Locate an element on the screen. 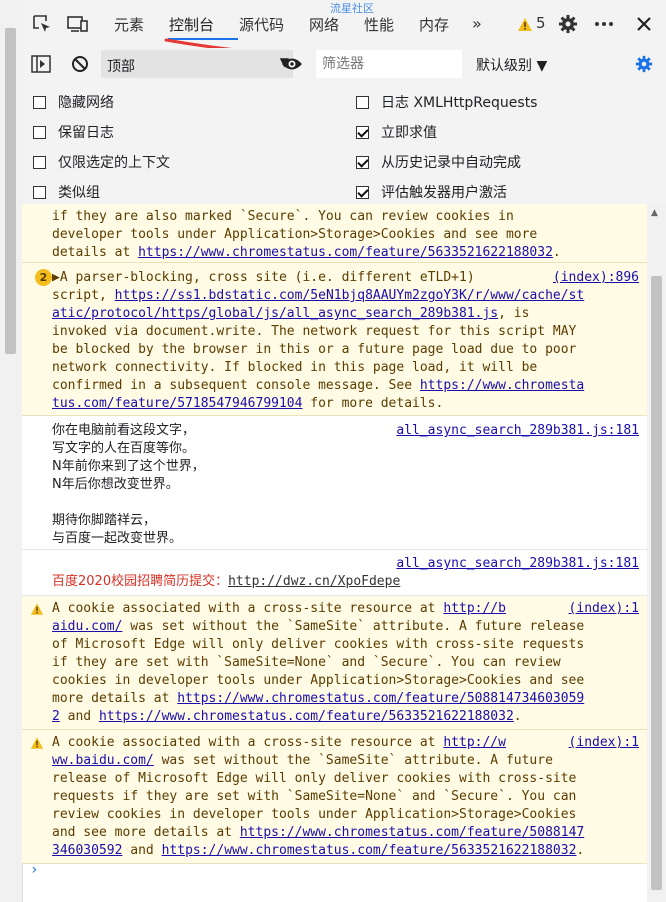 Image resolution: width=666 pixels, height=902 pixels. close-icon is located at coordinates (644, 24).